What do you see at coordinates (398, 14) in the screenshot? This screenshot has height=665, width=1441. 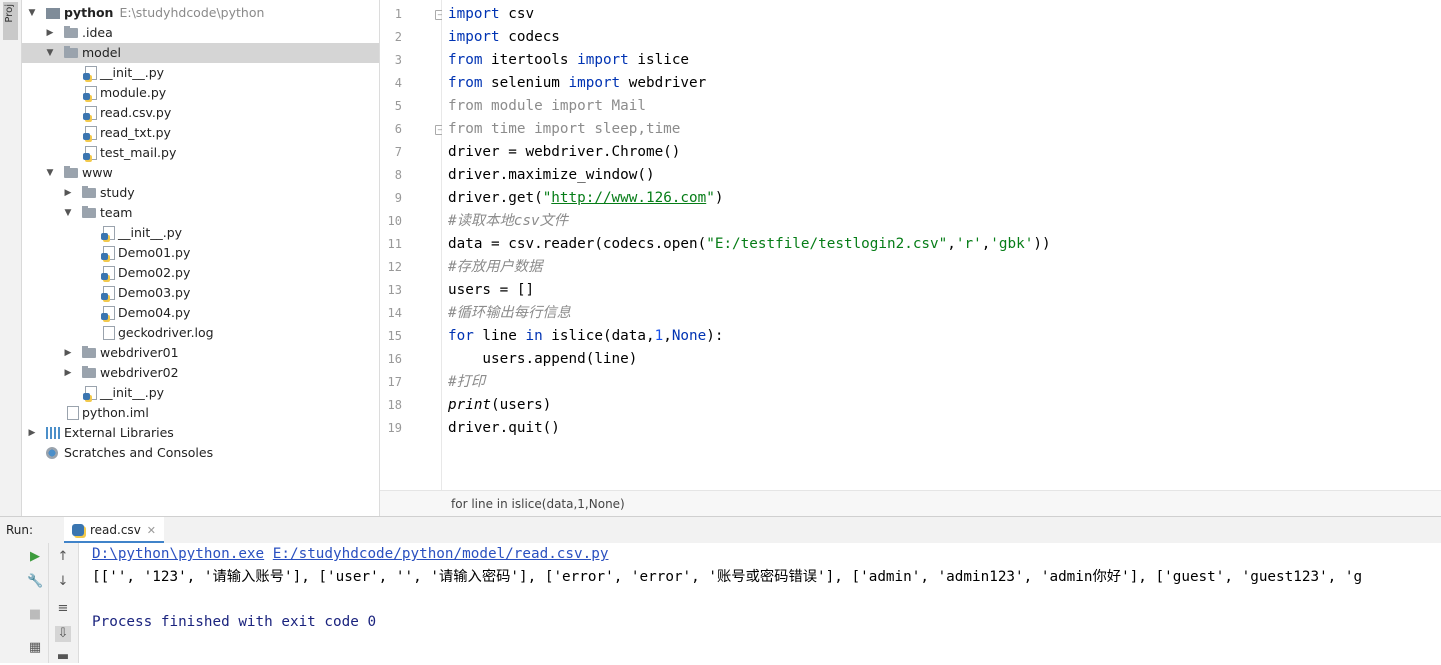 I see `line-number: 1` at bounding box center [398, 14].